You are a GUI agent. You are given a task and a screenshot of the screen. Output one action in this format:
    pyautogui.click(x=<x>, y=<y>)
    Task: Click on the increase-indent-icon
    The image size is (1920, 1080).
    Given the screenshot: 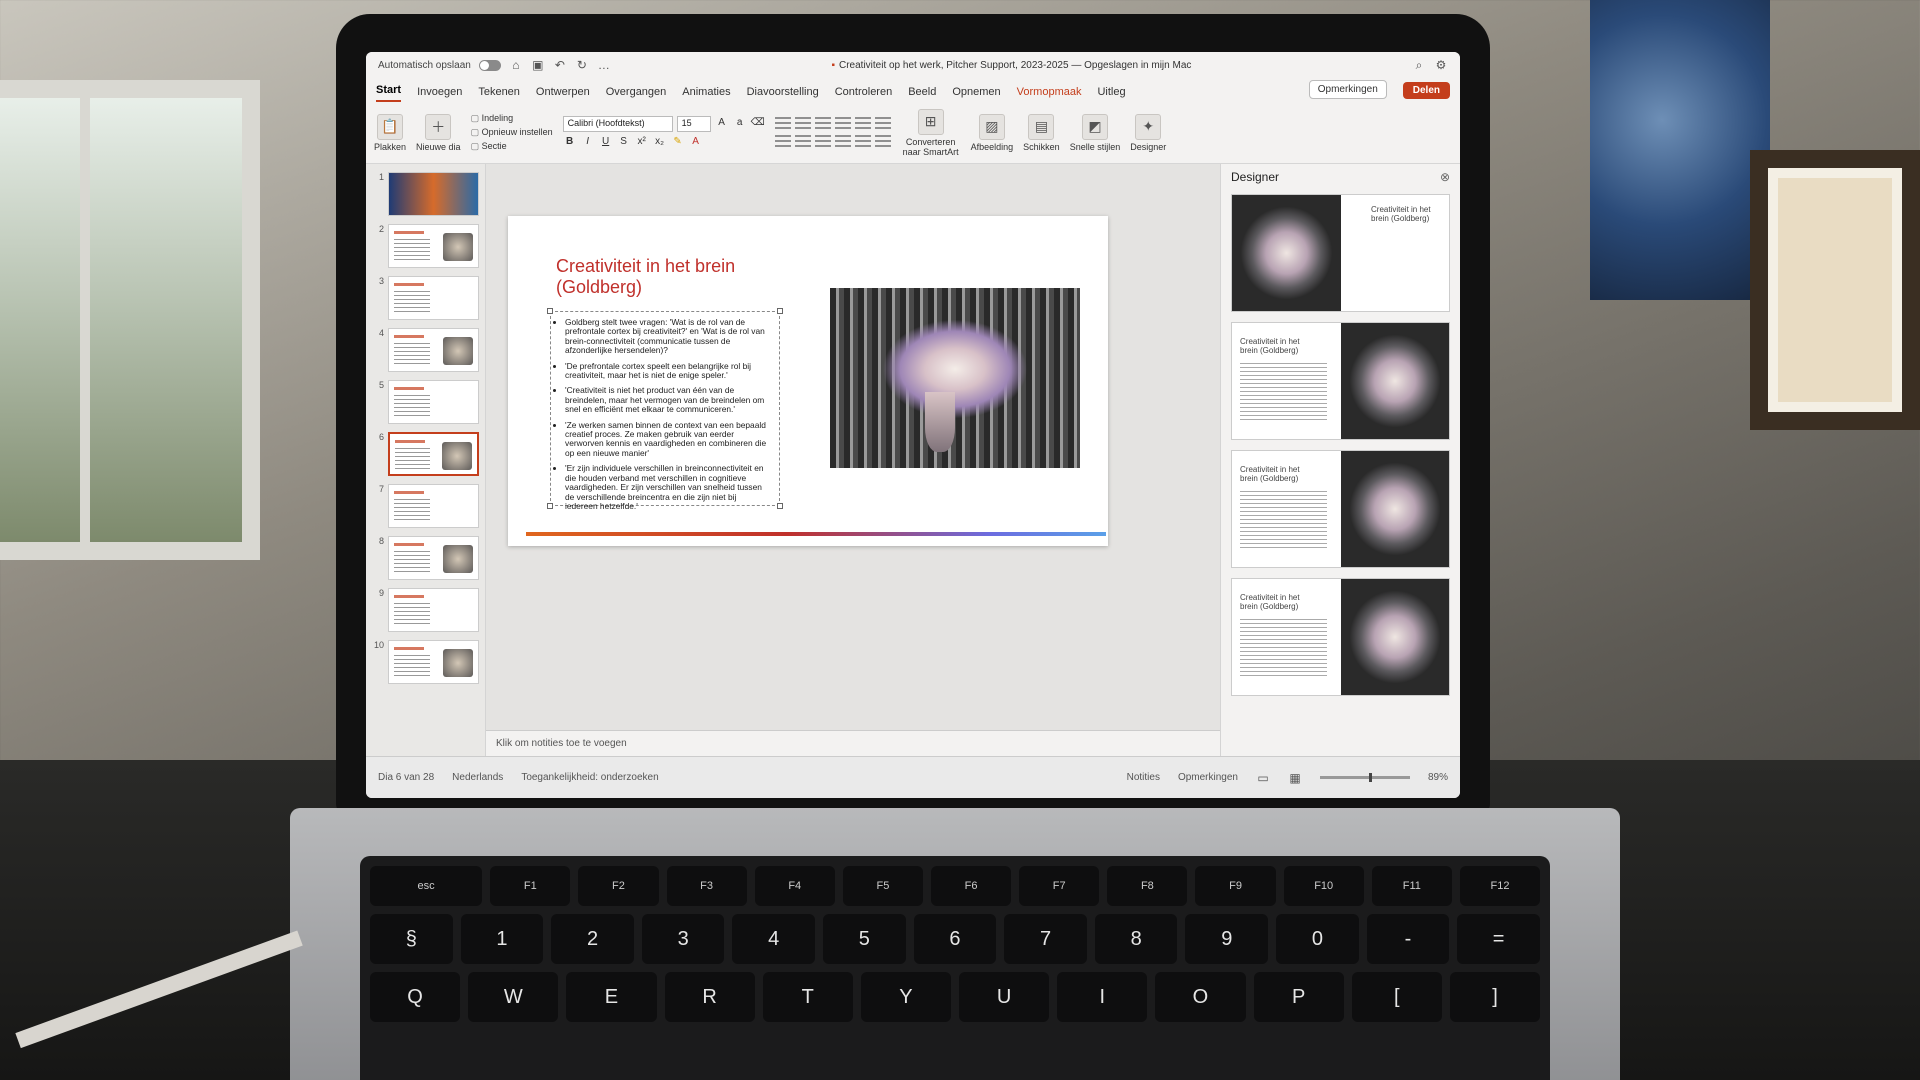 What is the action you would take?
    pyautogui.click(x=842, y=123)
    